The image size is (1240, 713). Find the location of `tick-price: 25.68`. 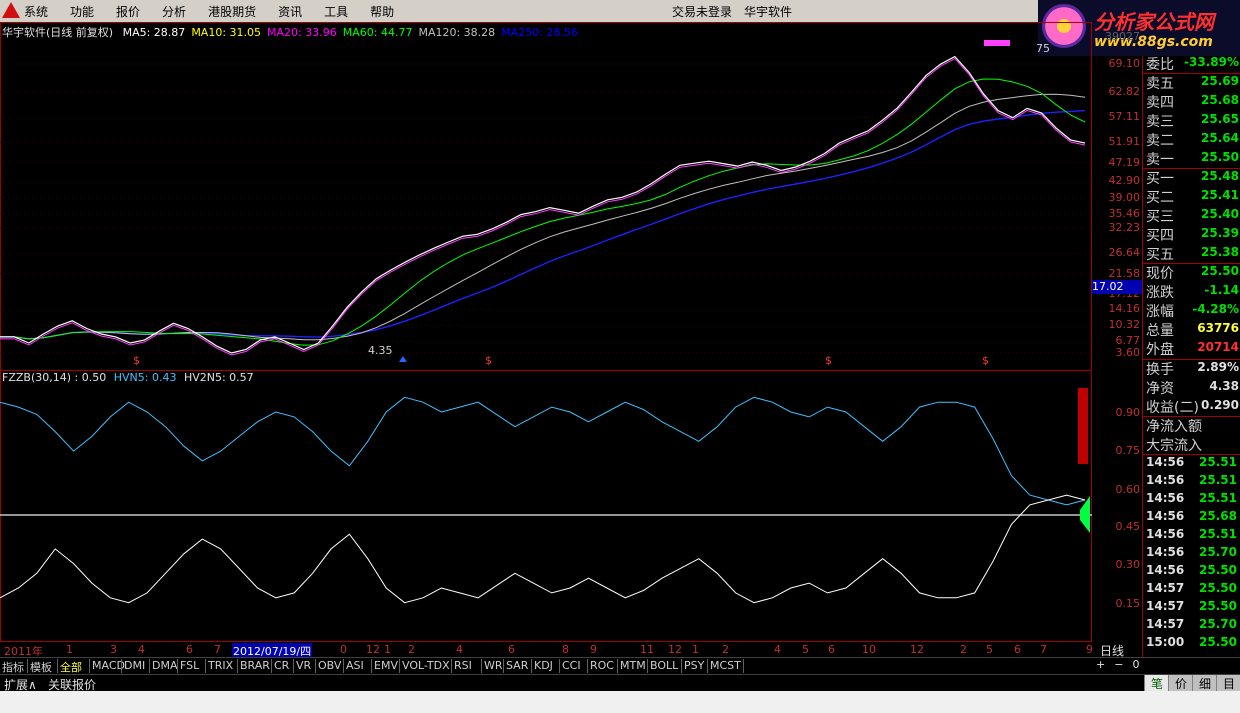

tick-price: 25.68 is located at coordinates (1218, 516).